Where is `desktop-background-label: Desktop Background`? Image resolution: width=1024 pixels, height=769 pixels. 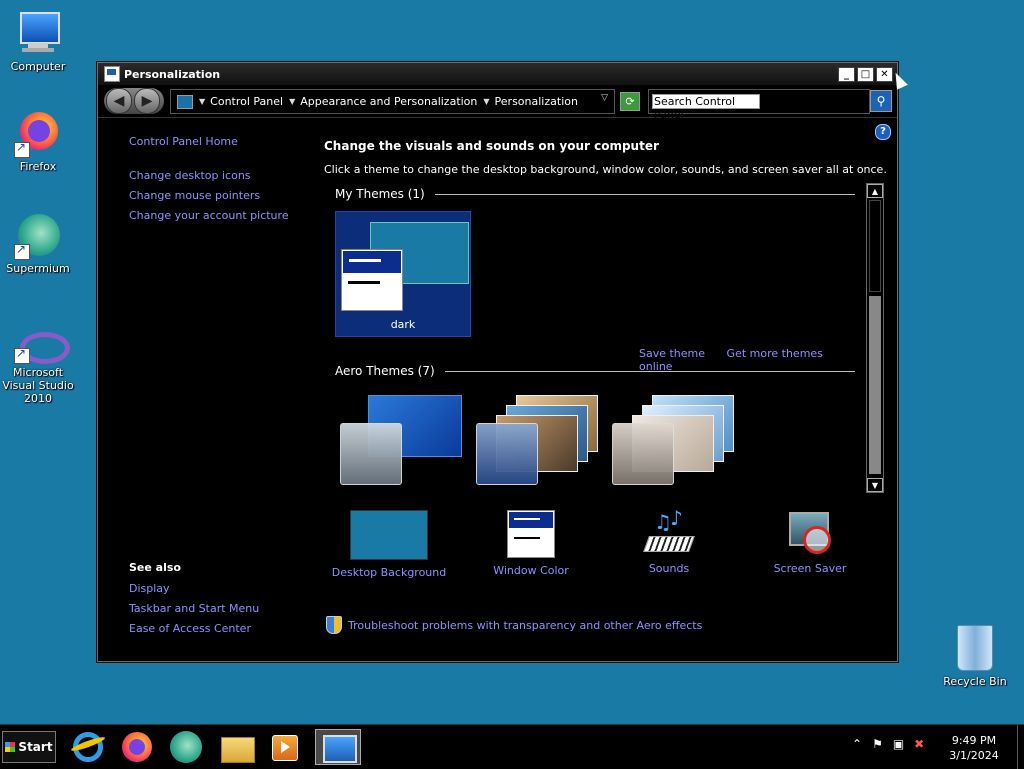 desktop-background-label: Desktop Background is located at coordinates (389, 572).